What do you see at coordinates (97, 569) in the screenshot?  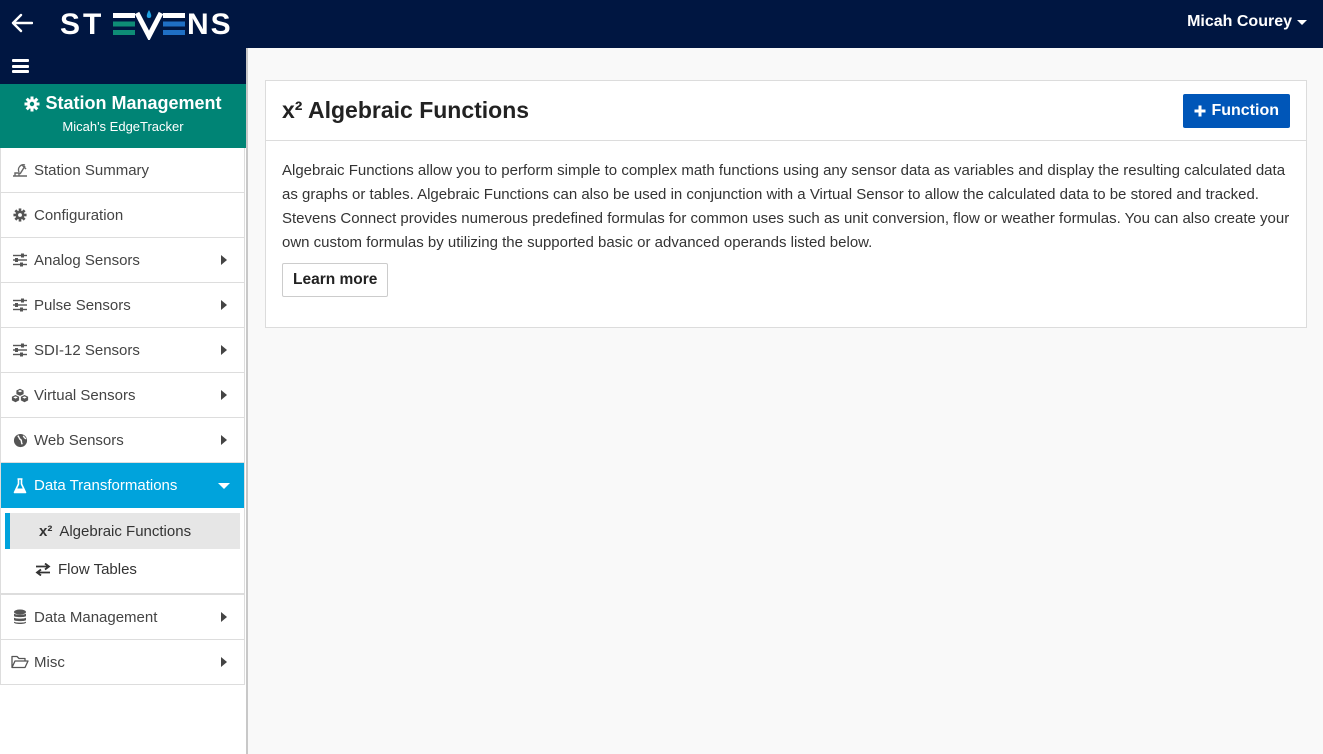 I see `sidebar-subitem-label: Flow Tables` at bounding box center [97, 569].